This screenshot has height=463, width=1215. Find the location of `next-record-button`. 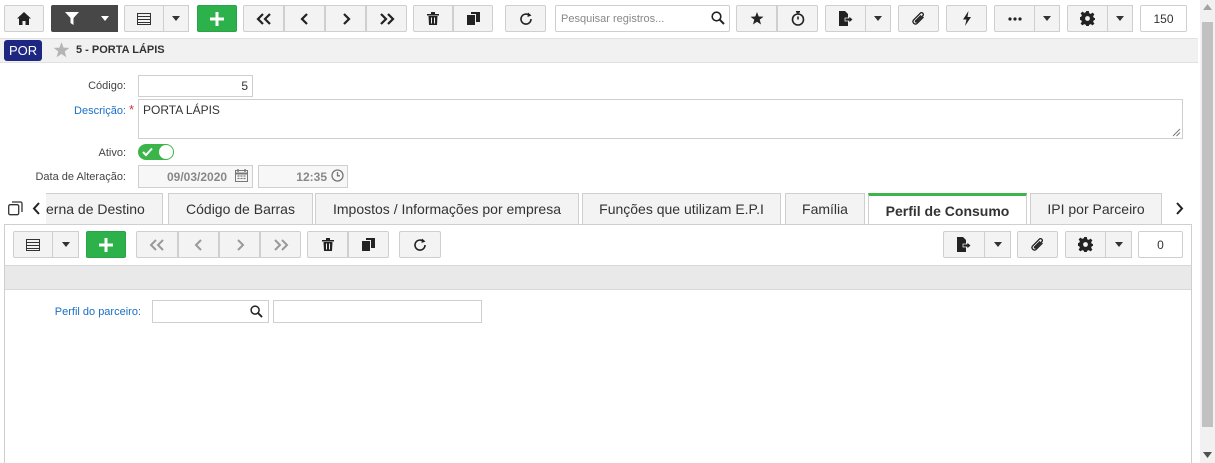

next-record-button is located at coordinates (345, 18).